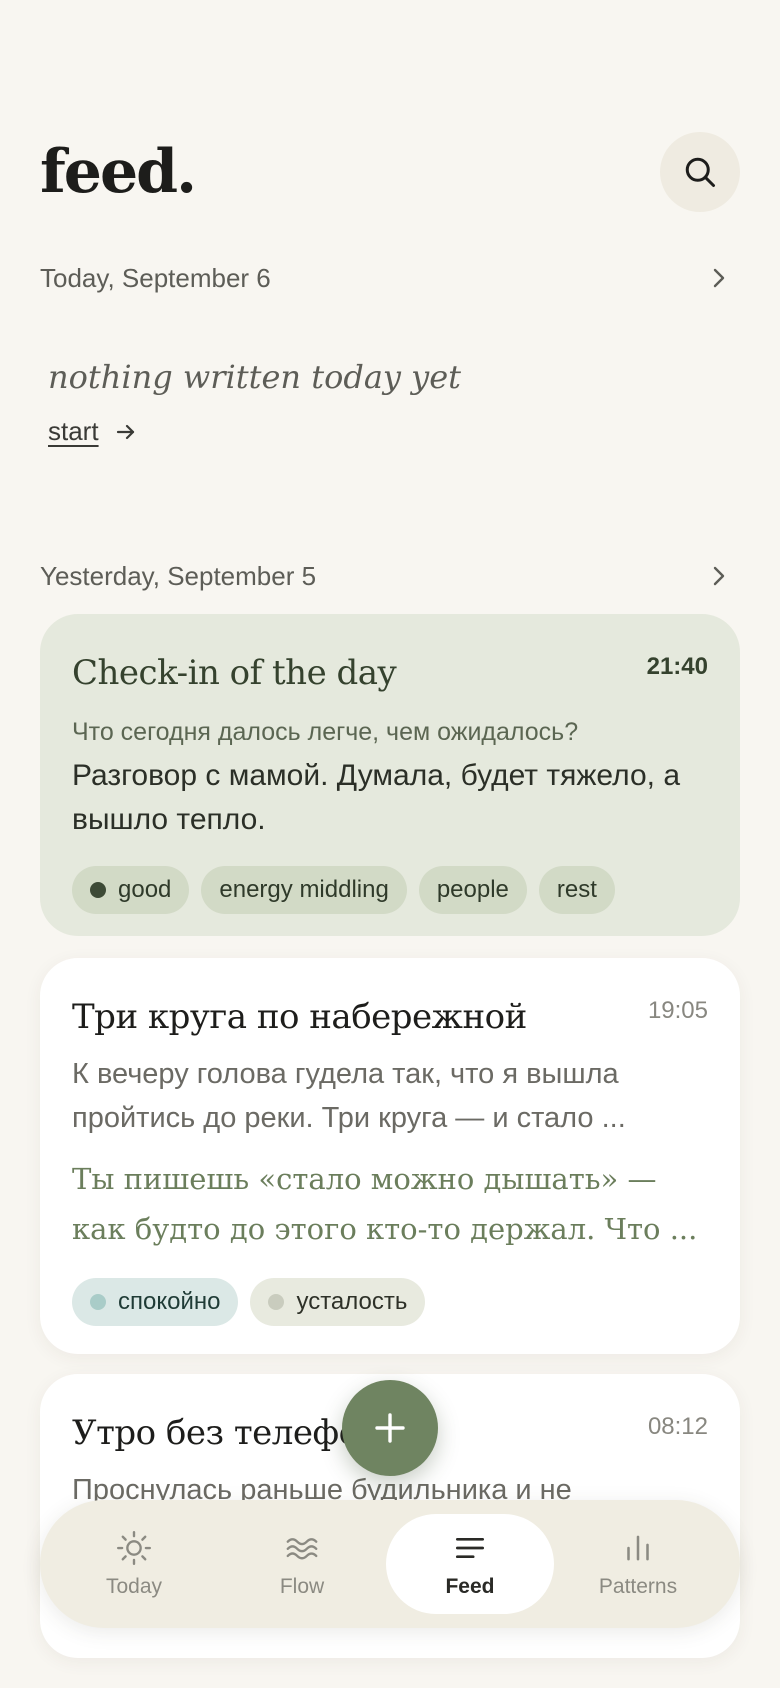 The width and height of the screenshot is (780, 1688). Describe the element at coordinates (234, 673) in the screenshot. I see `entry-title: Check-in of the day` at that location.